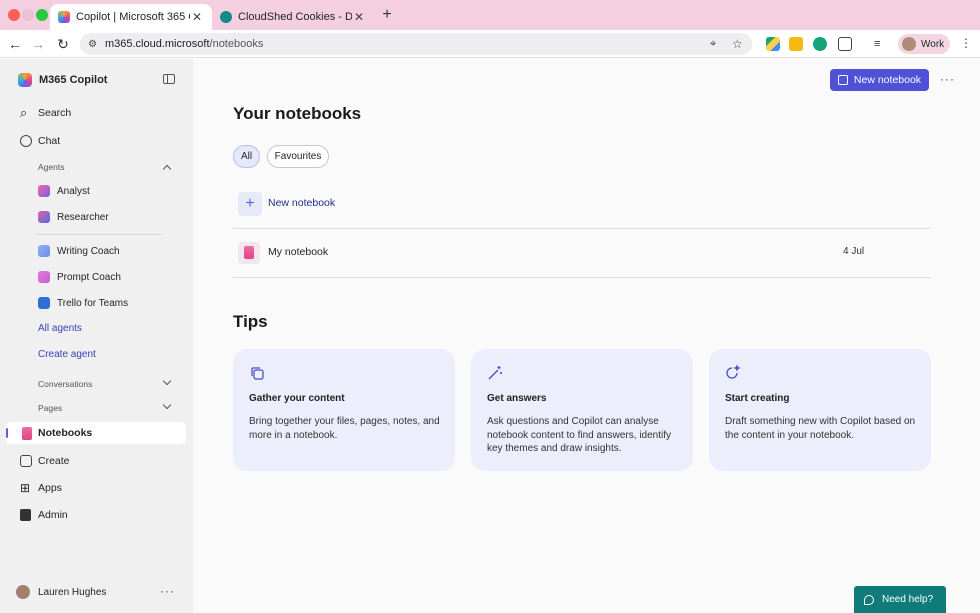  Describe the element at coordinates (51, 167) in the screenshot. I see `agents-section-header: Agents` at that location.